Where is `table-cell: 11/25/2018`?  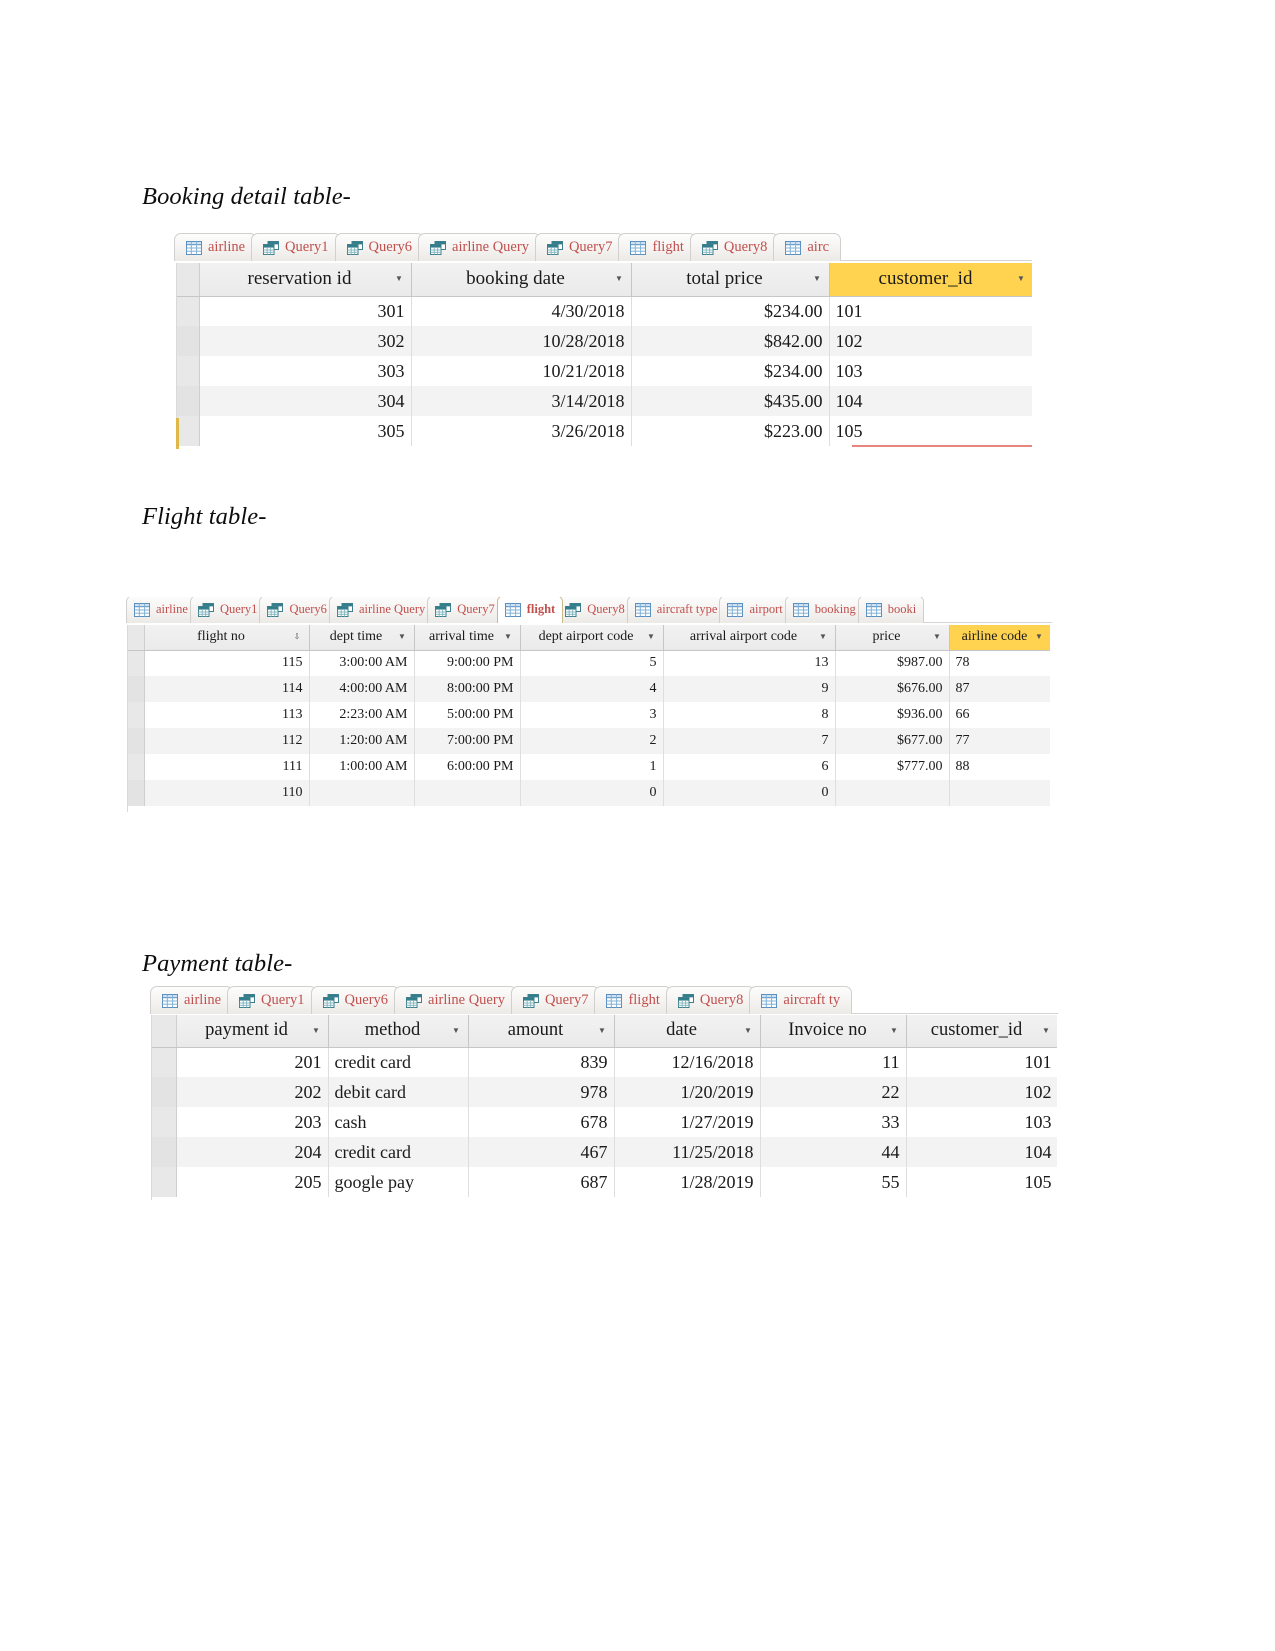
table-cell: 11/25/2018 is located at coordinates (687, 1152).